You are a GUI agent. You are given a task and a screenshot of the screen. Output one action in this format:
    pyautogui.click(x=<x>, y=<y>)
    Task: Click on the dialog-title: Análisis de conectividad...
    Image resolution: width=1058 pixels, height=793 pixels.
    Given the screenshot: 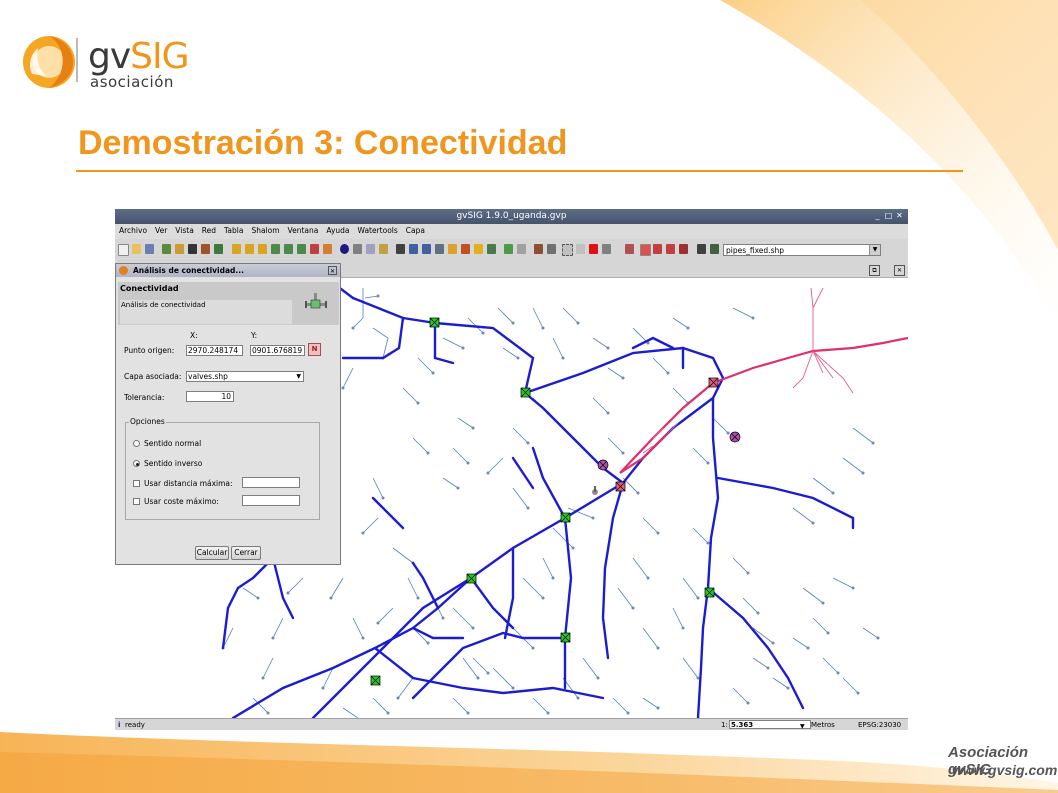 What is the action you would take?
    pyautogui.click(x=188, y=270)
    